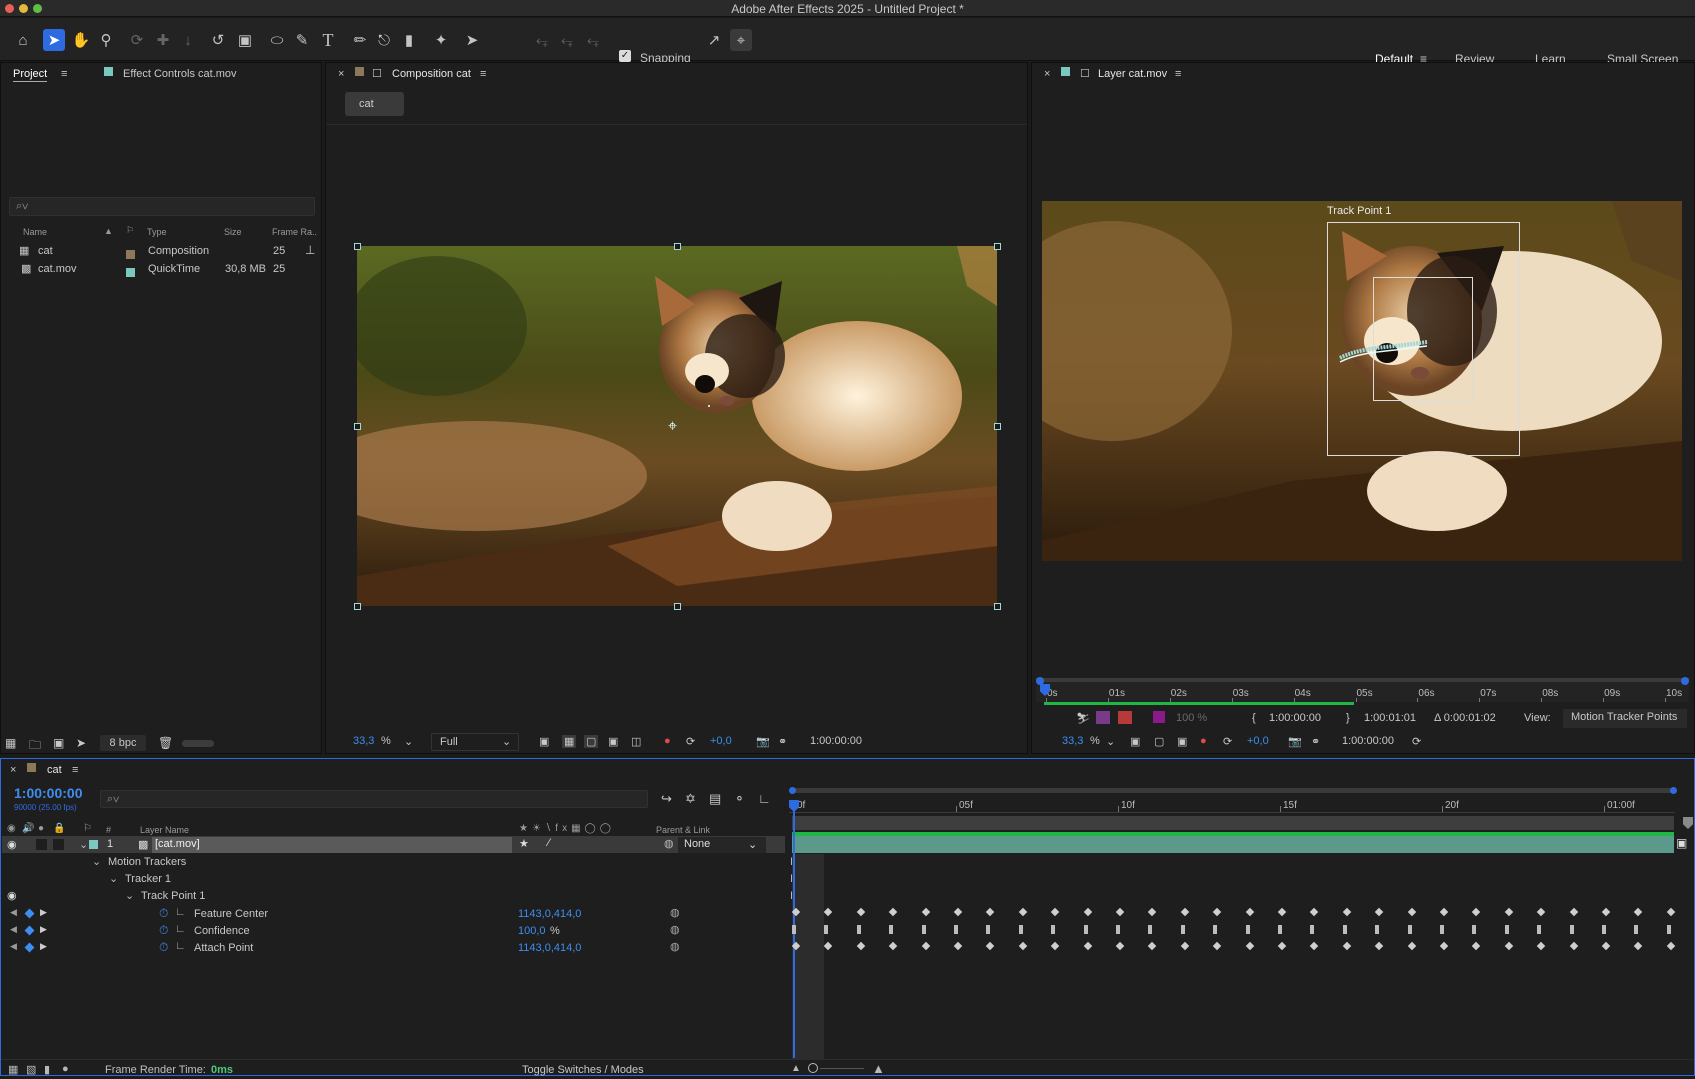 The image size is (1695, 1079). What do you see at coordinates (764, 798) in the screenshot?
I see `graph-editor-icon: ∟` at bounding box center [764, 798].